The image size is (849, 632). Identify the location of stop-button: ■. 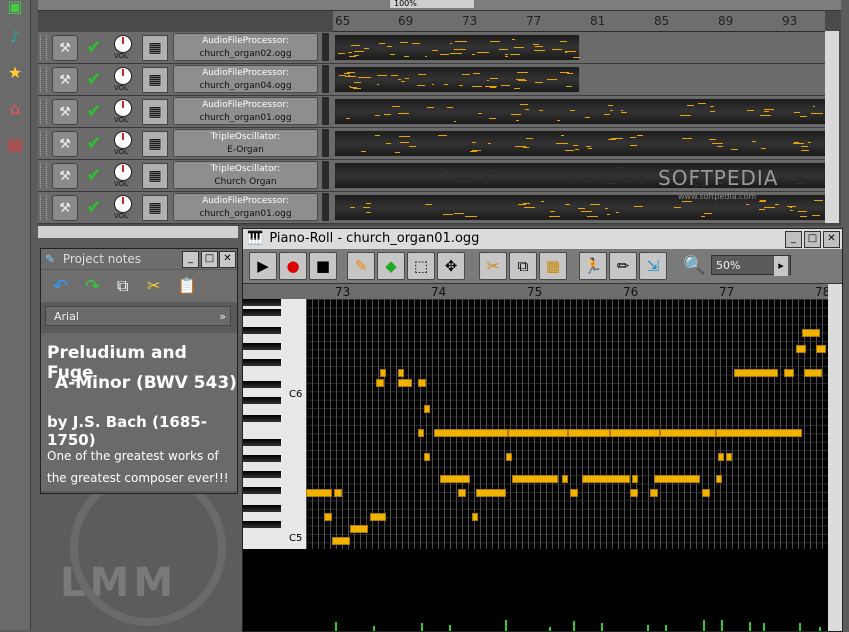
(323, 266).